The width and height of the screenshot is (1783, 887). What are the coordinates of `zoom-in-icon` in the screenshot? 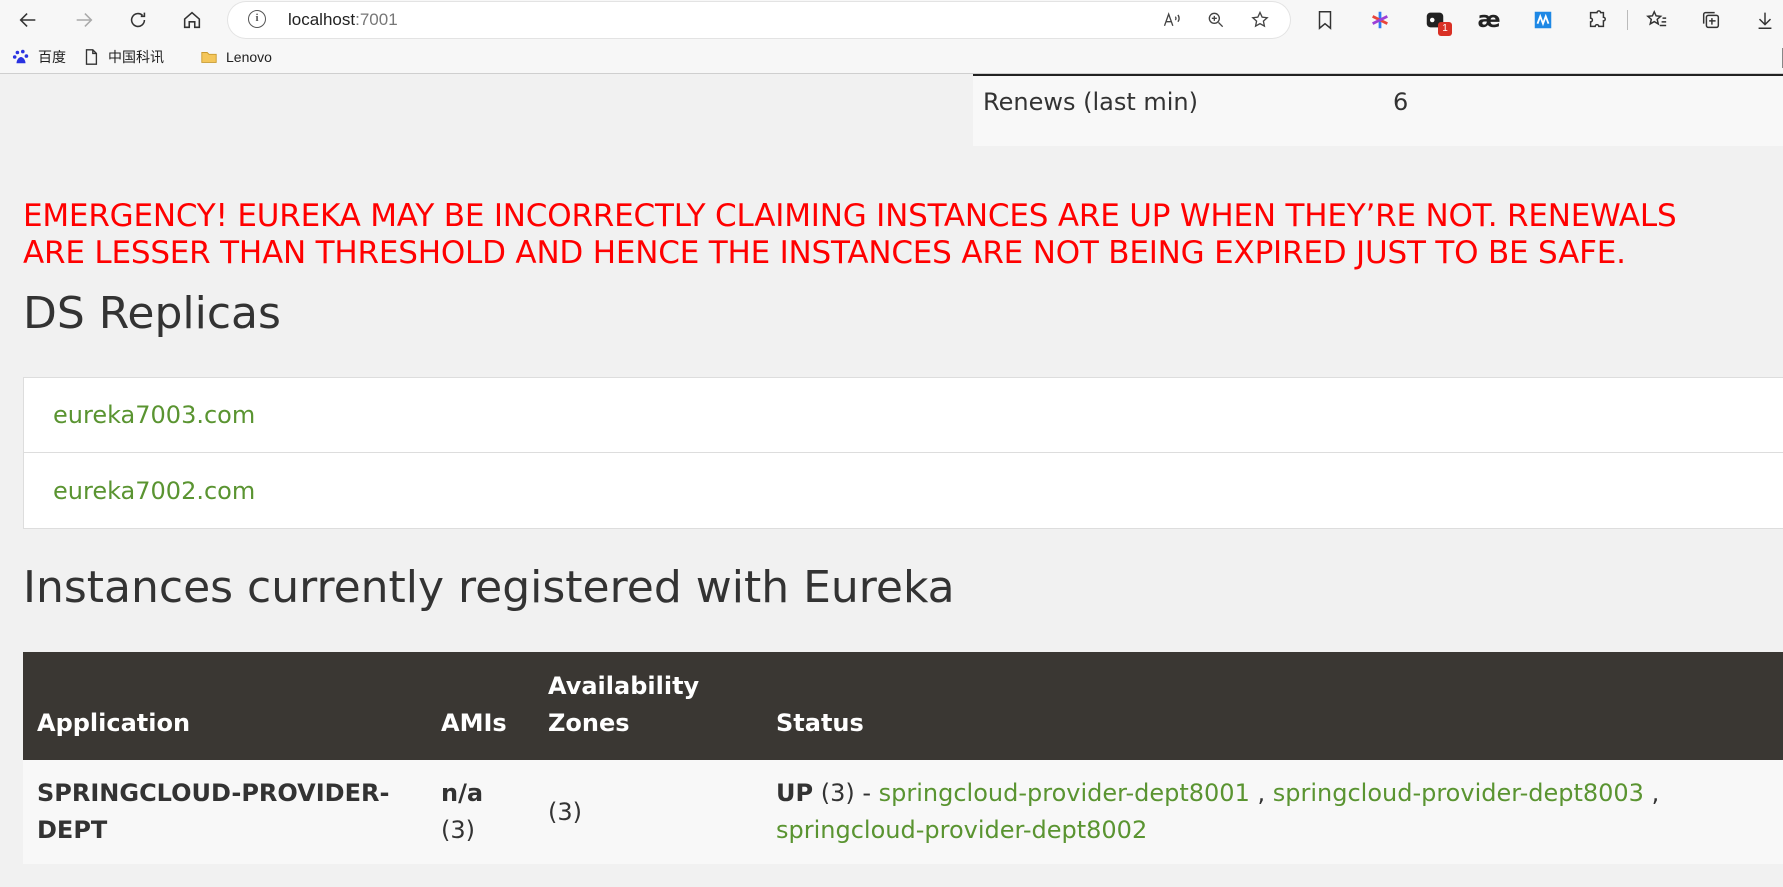 It's located at (1216, 20).